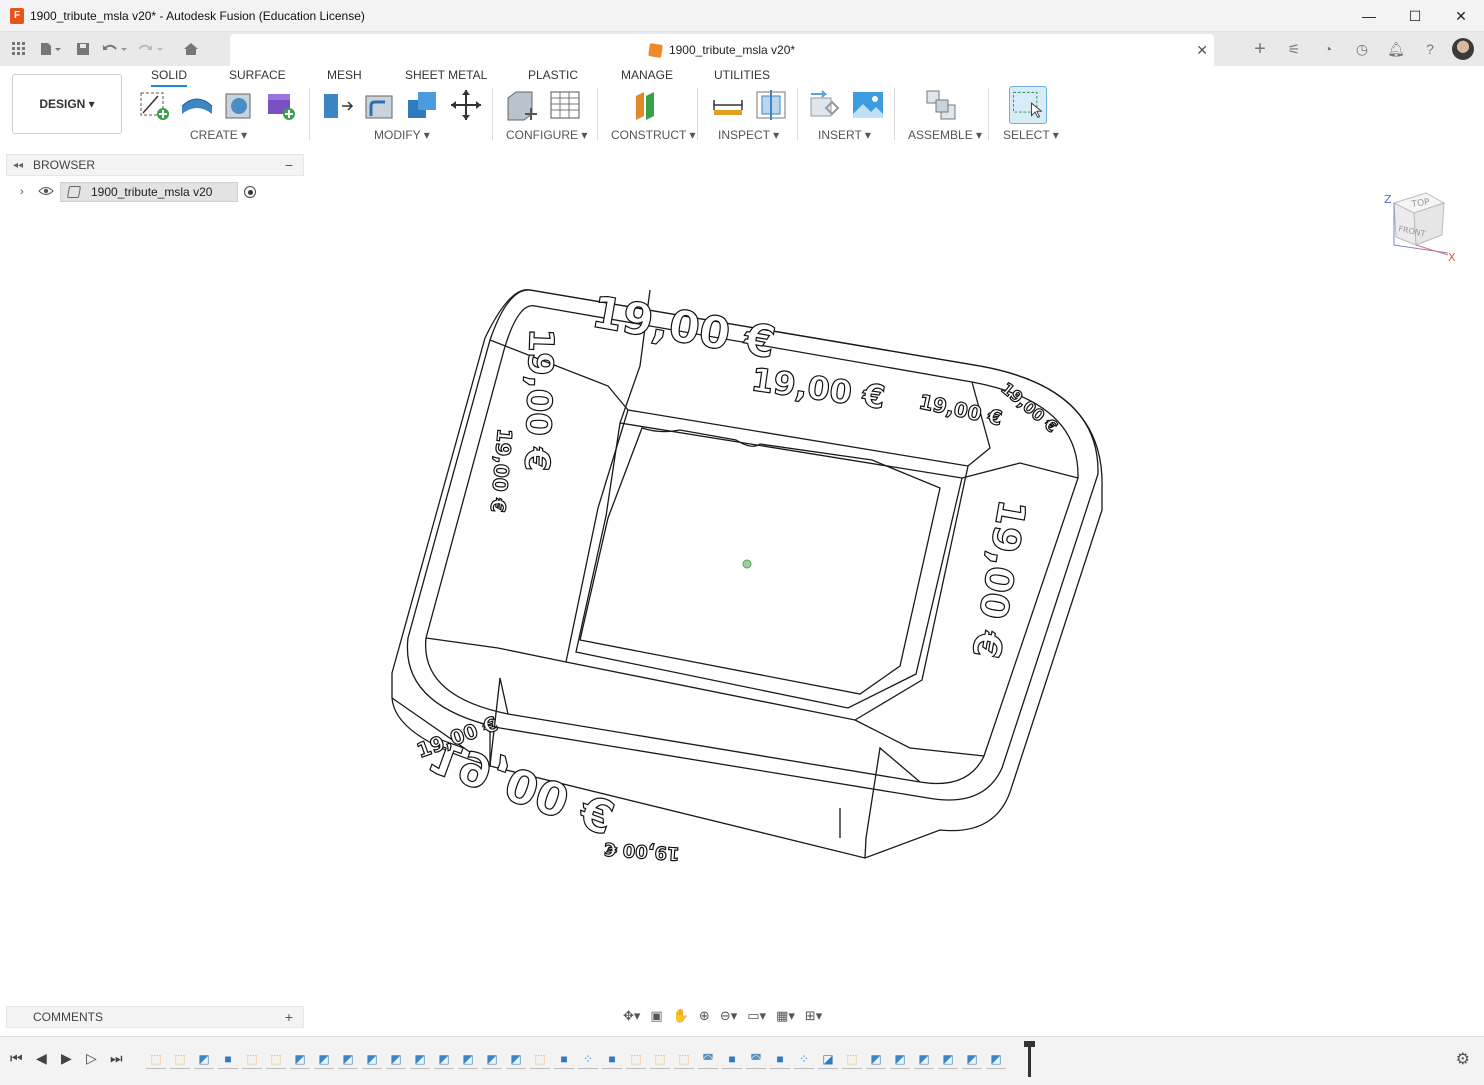 This screenshot has width=1484, height=1085. Describe the element at coordinates (402, 135) in the screenshot. I see `modify-menu: MODIFY ▾` at that location.